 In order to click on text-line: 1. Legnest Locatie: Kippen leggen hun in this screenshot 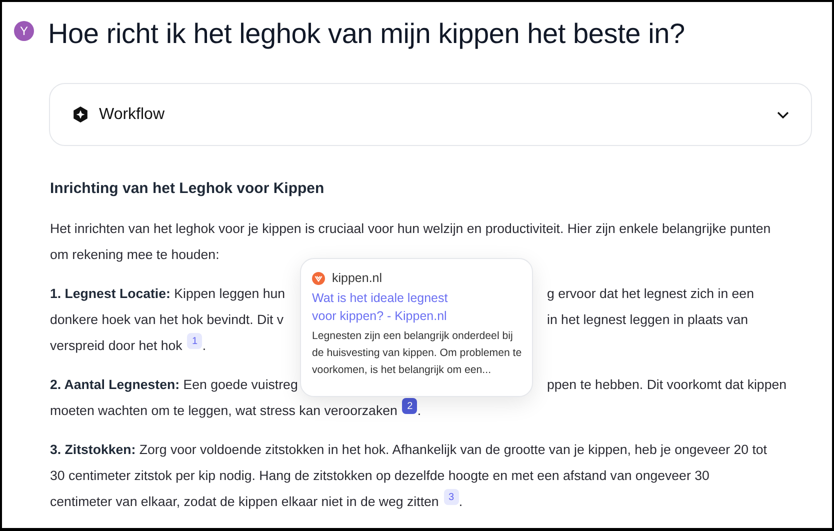, I will do `click(168, 293)`.